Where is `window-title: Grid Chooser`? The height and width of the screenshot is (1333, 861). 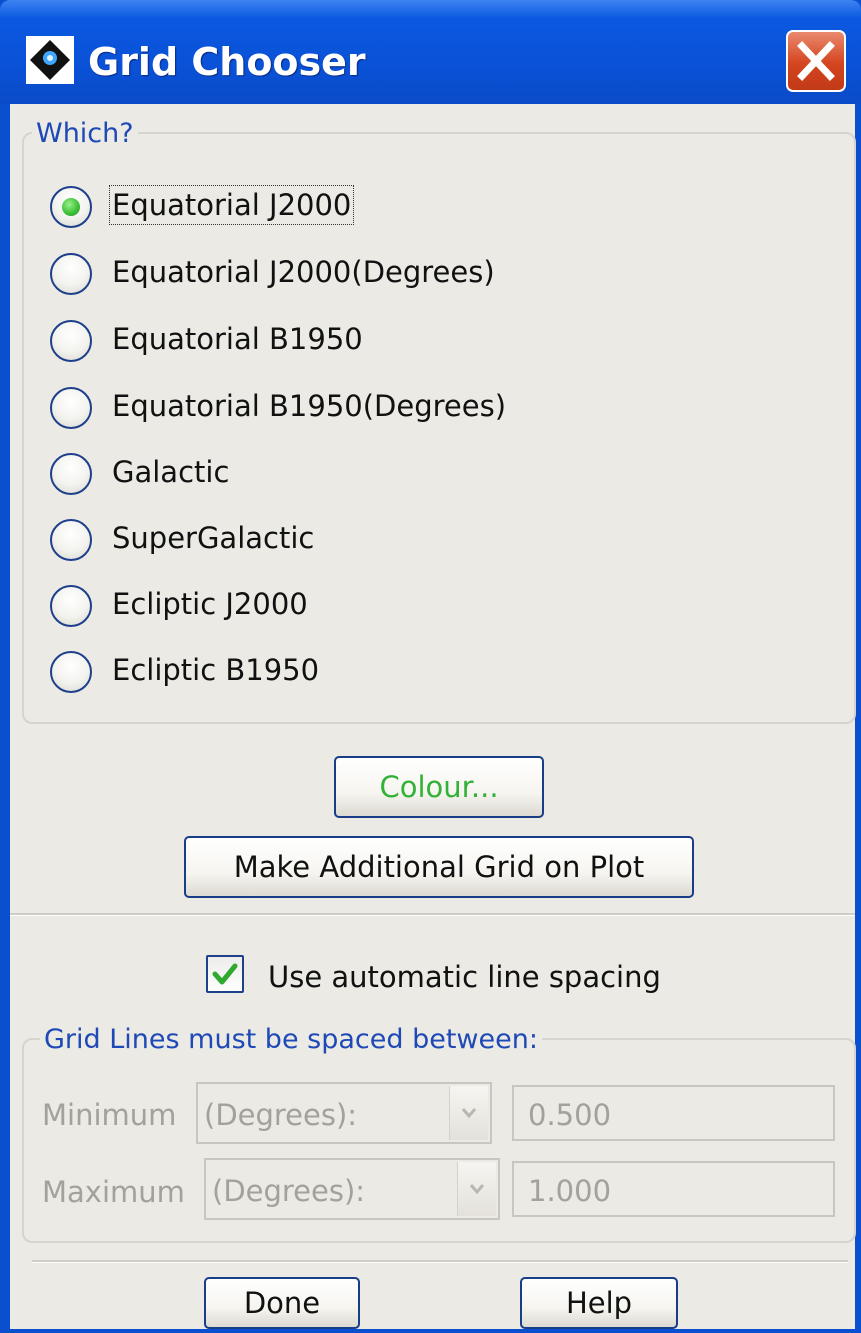
window-title: Grid Chooser is located at coordinates (227, 62).